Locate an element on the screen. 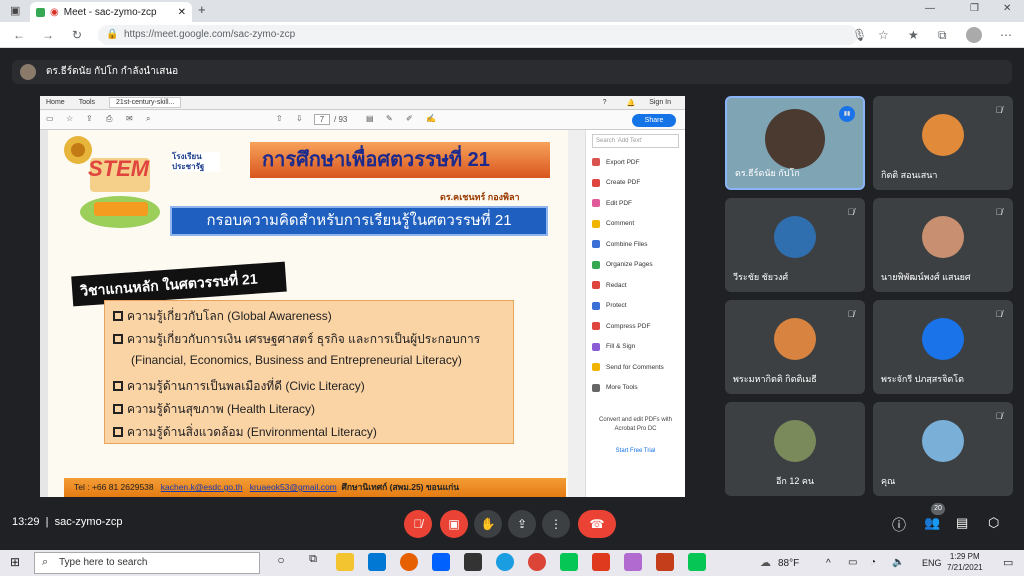 The width and height of the screenshot is (1024, 576). favorites-icon: ★ is located at coordinates (913, 35).